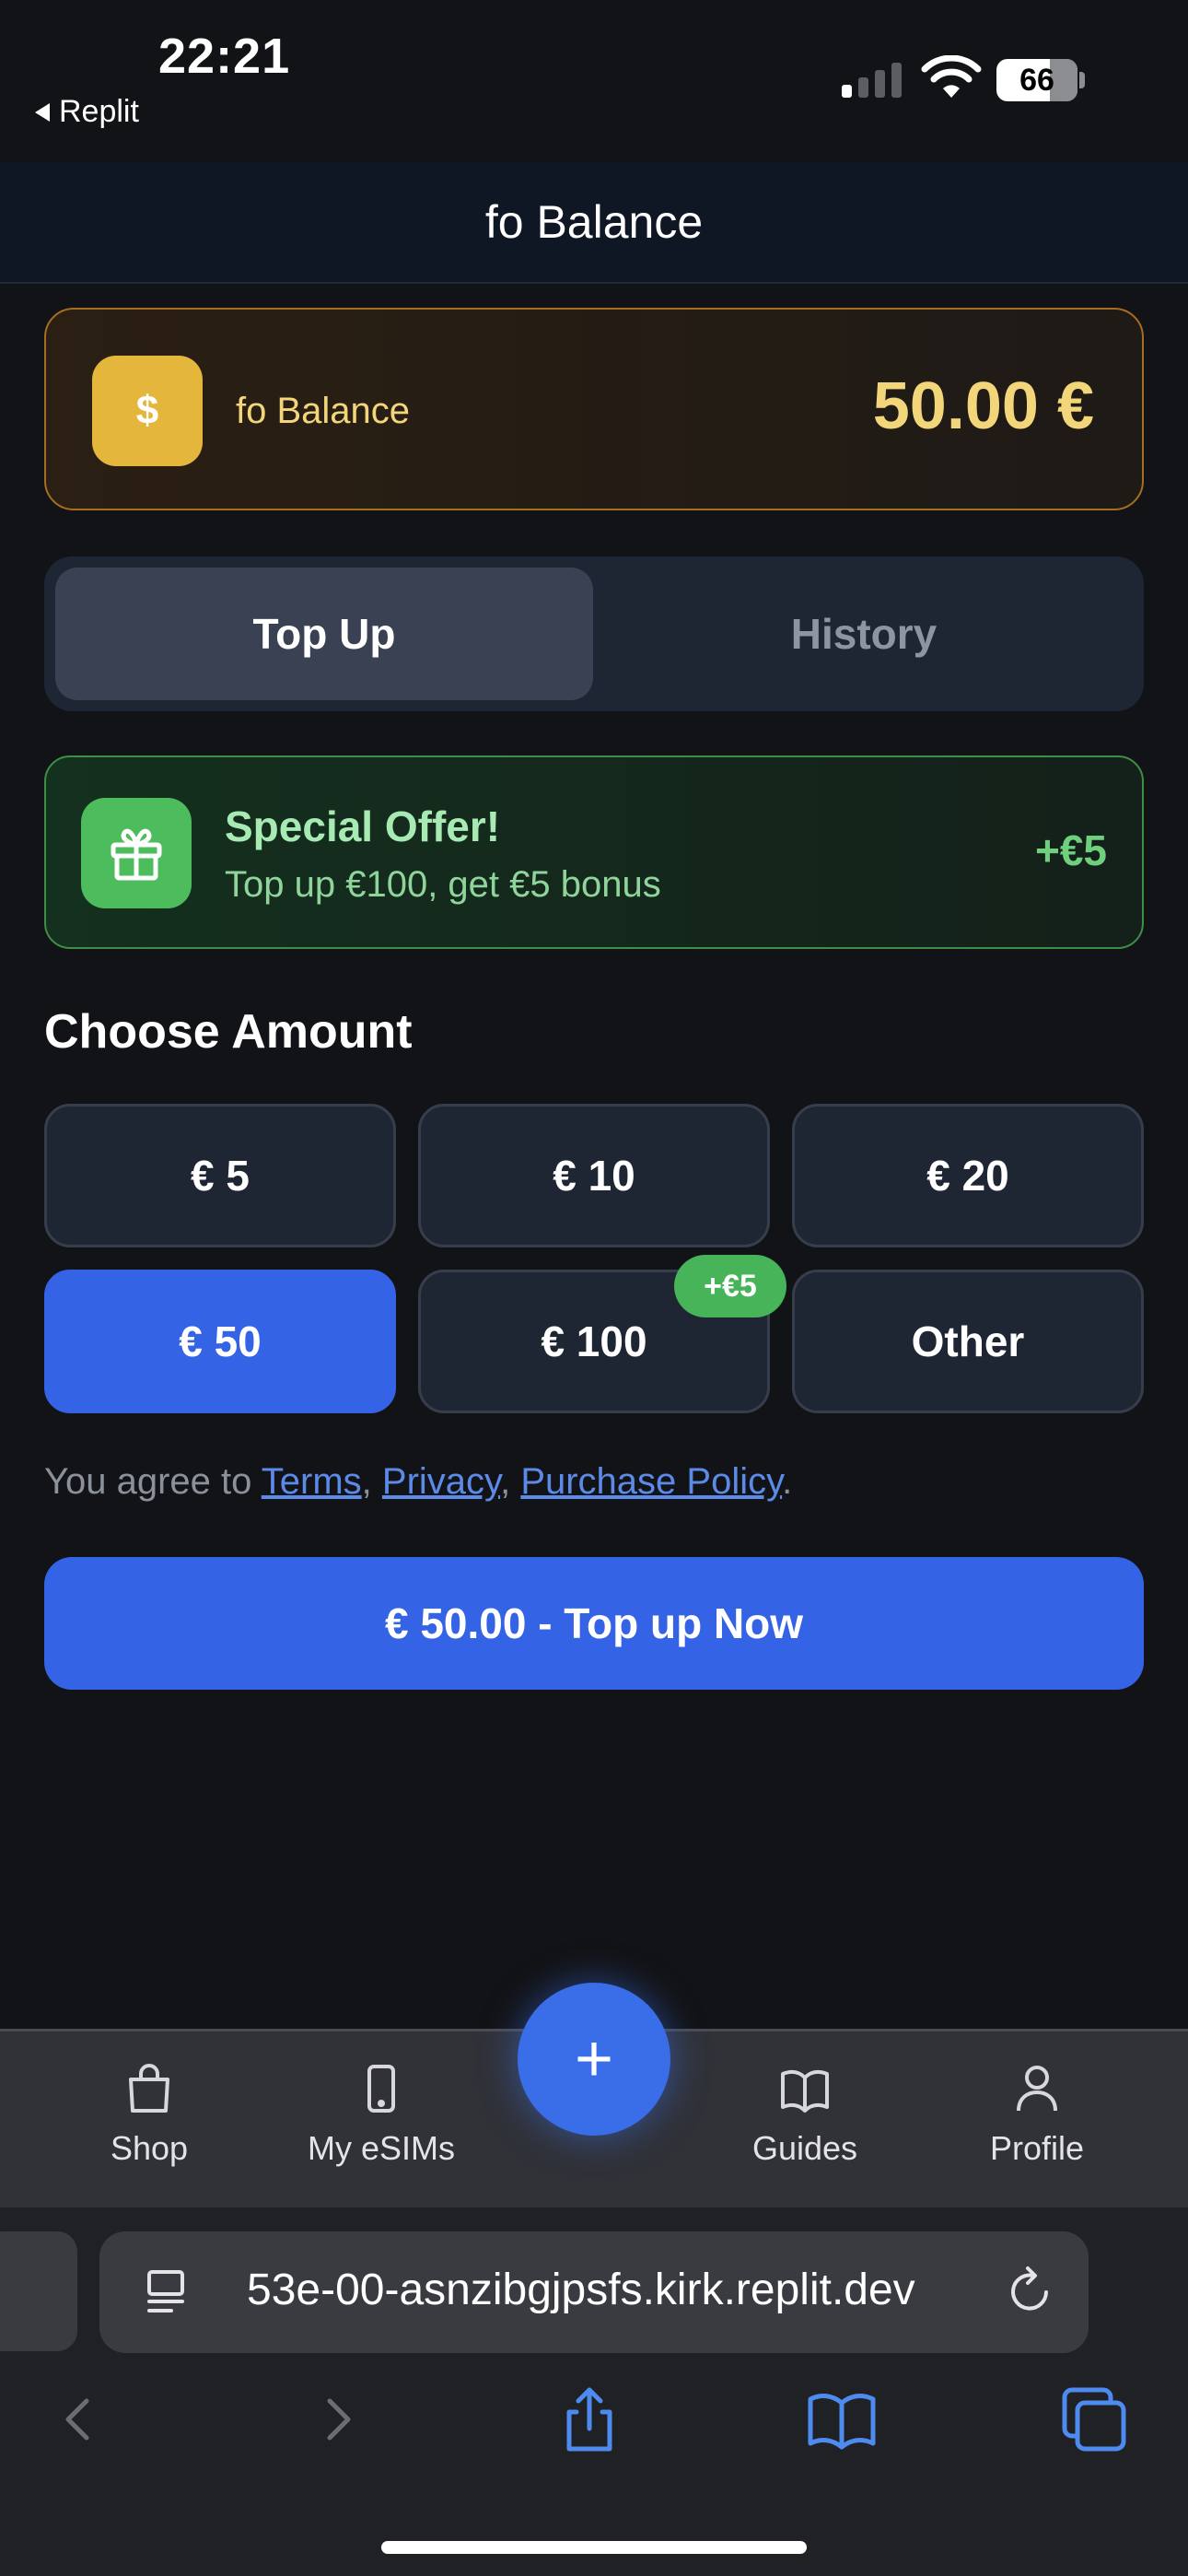  I want to click on browser-toolbar: 53e-00-asnzibgjpsfs.kirk.replit.dev, so click(594, 2391).